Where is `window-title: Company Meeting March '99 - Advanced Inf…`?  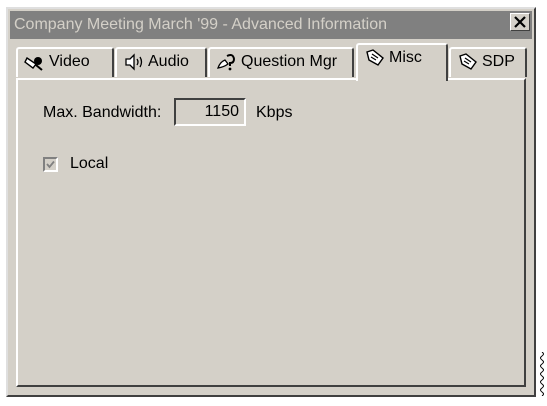
window-title: Company Meeting March '99 - Advanced Inf… is located at coordinates (201, 24).